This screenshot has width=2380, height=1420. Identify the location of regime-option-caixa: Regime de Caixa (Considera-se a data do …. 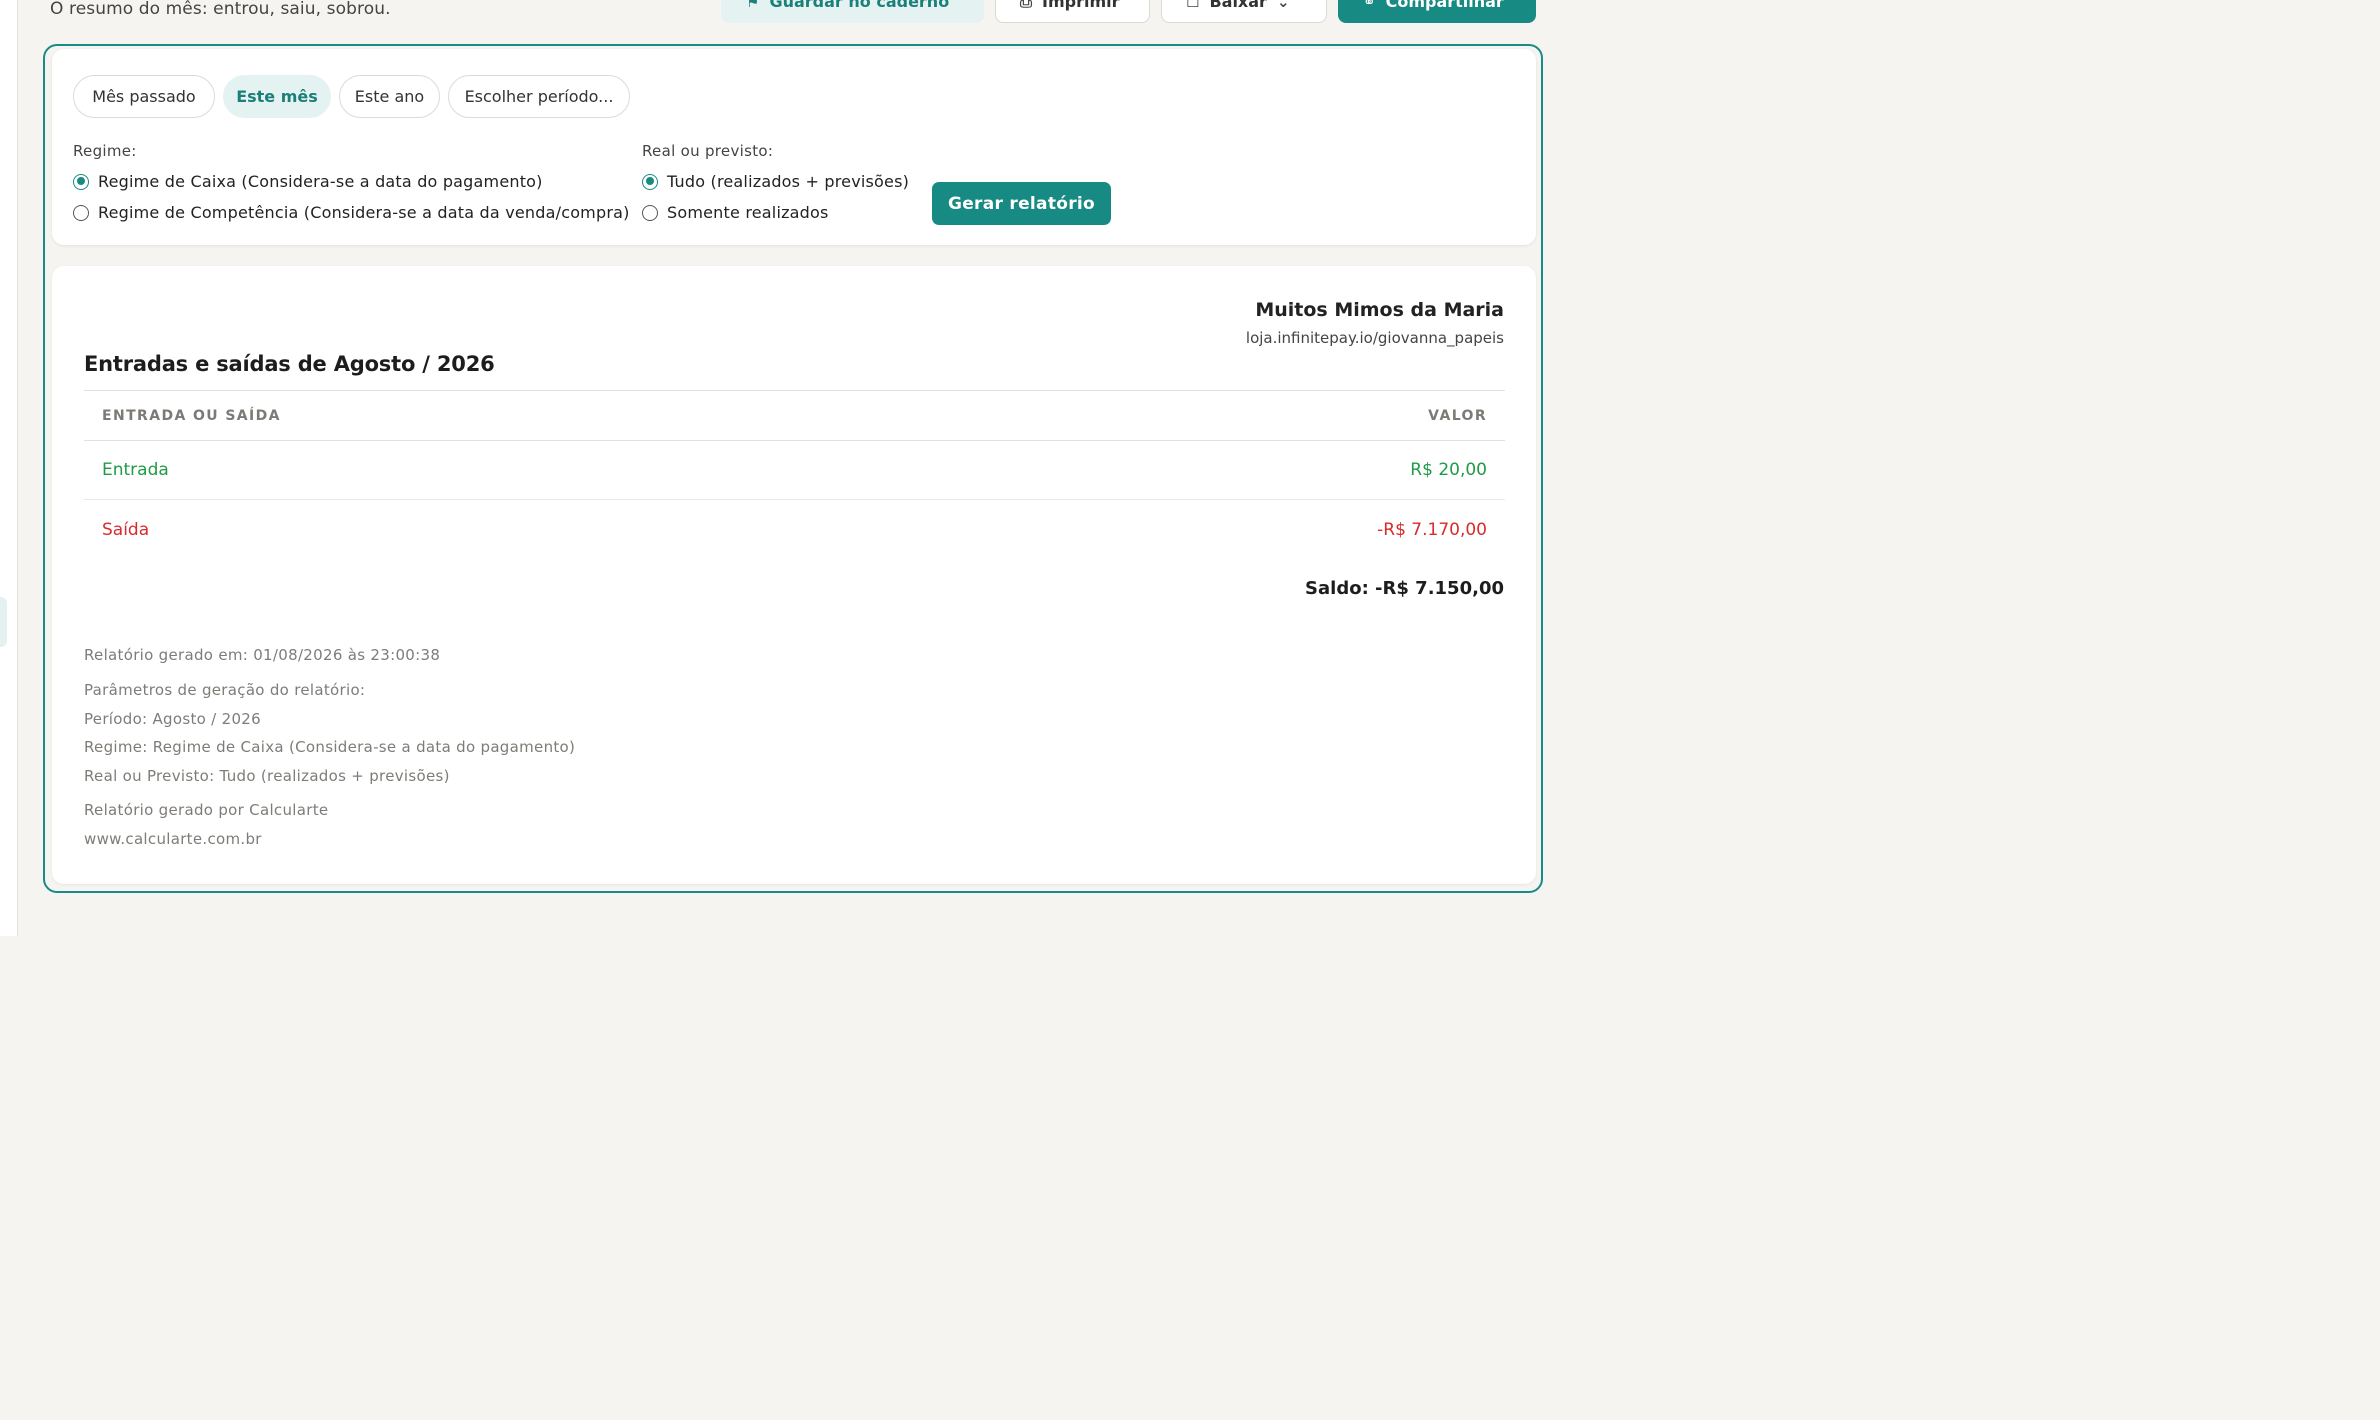
(308, 181).